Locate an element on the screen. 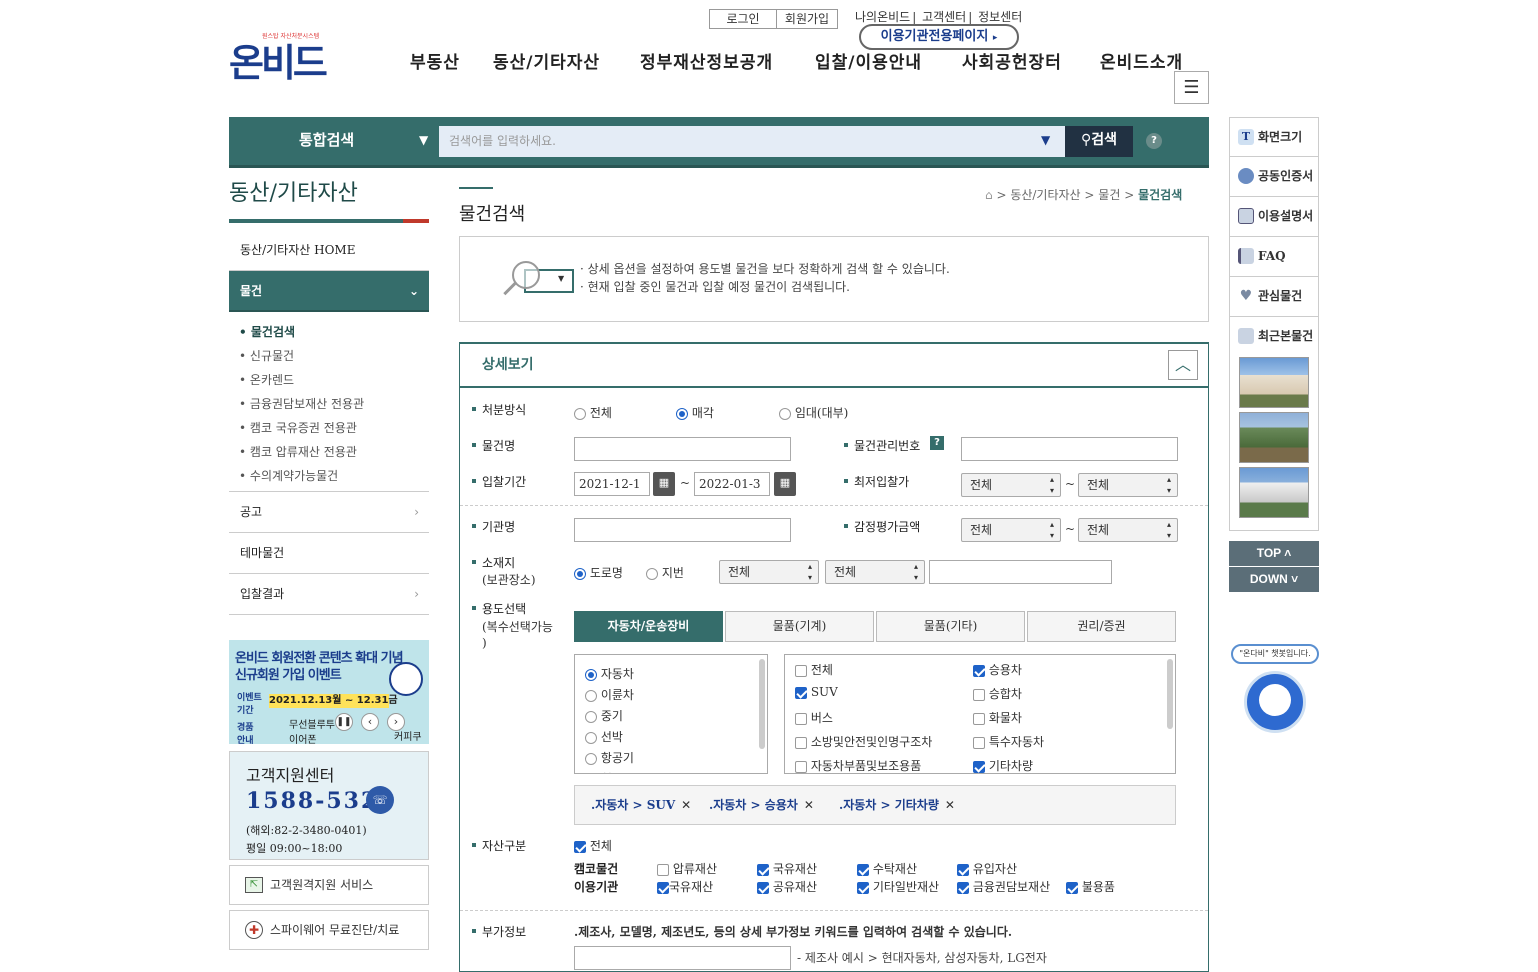  asset-checkbox: 공유재산 is located at coordinates (787, 886).